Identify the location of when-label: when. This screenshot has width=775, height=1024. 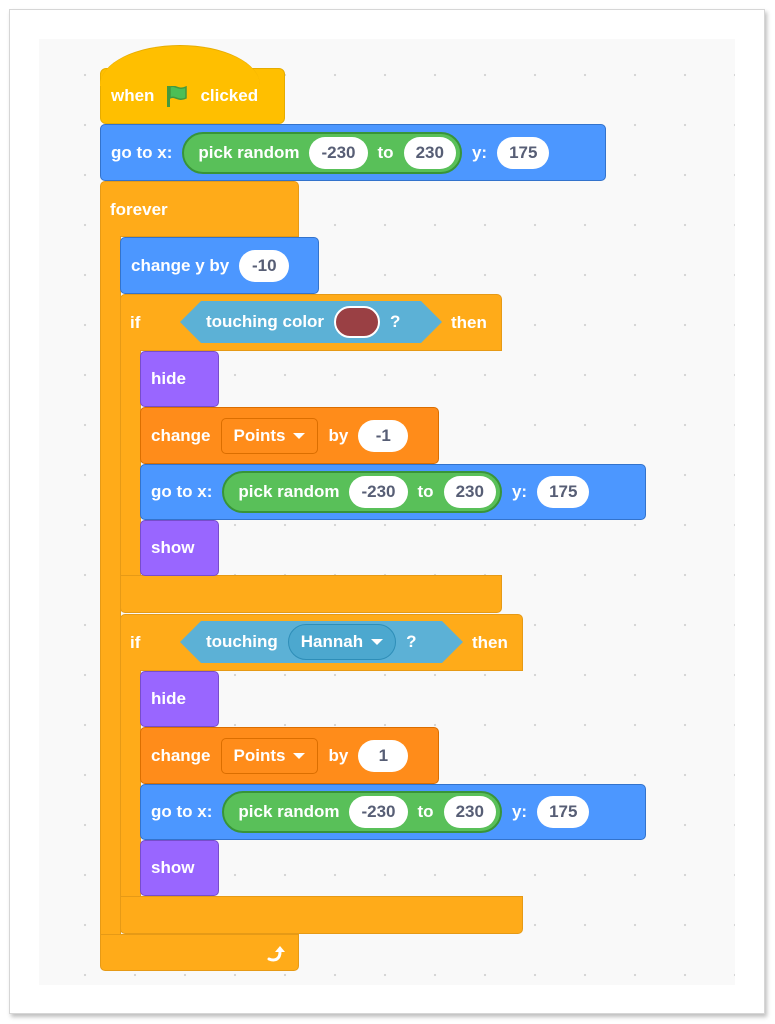
(133, 95).